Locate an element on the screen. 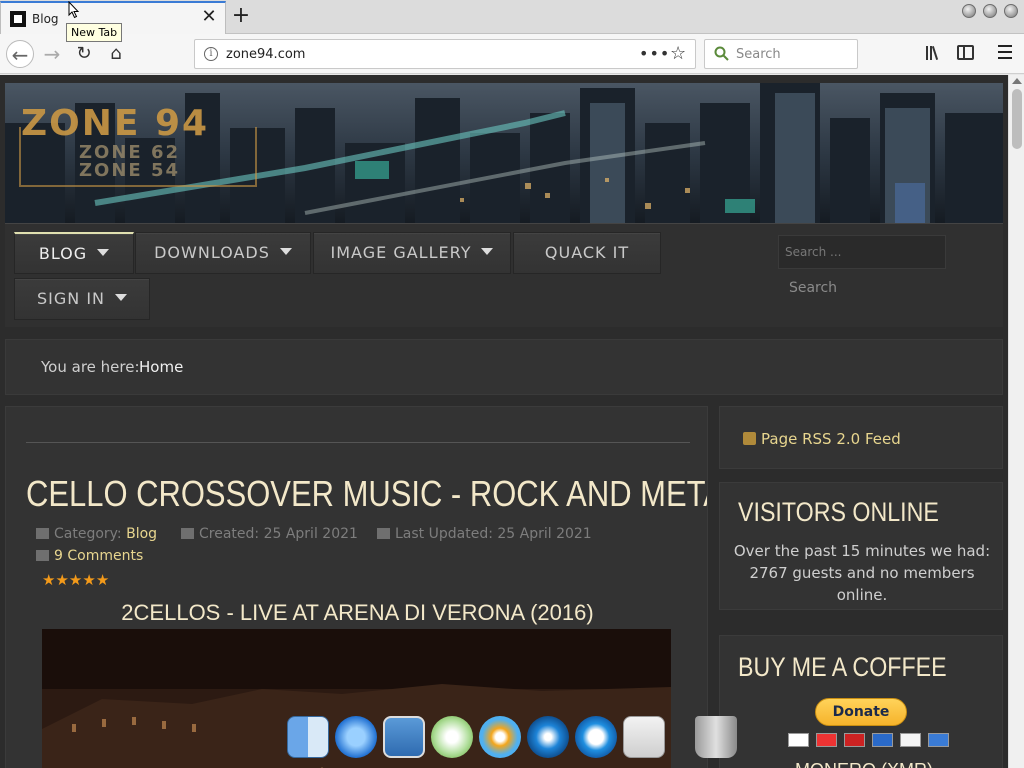  menu-item-label: DOWNLOADS is located at coordinates (212, 252).